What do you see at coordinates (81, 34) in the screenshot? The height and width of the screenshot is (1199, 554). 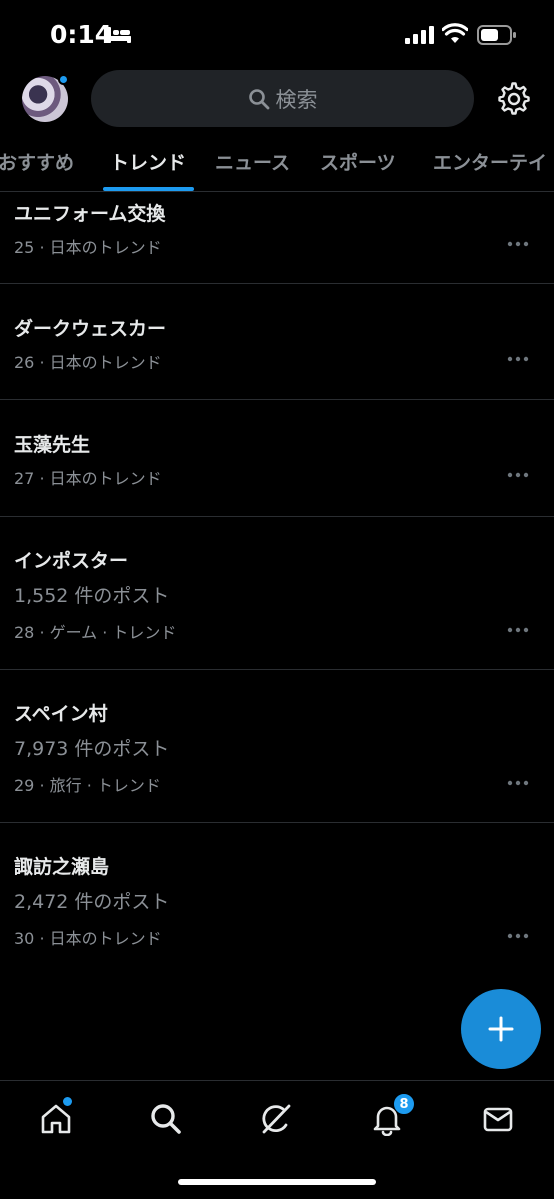 I see `status-time: 0:14` at bounding box center [81, 34].